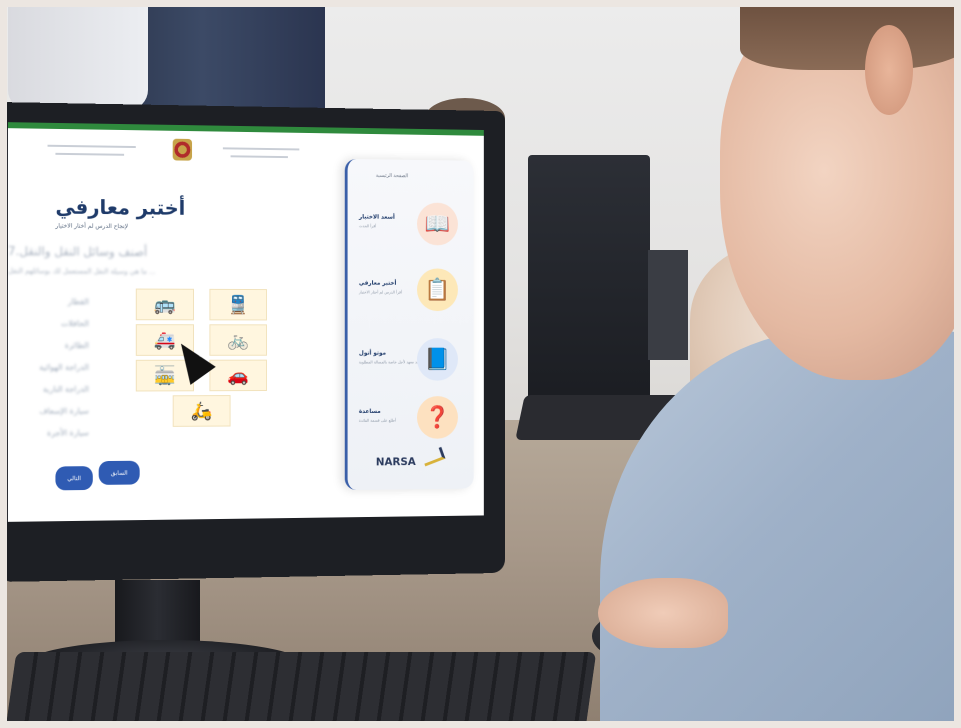 Image resolution: width=961 pixels, height=728 pixels. I want to click on sidebar-item-start: أسعد الاختبار أقرأ الحدث 📖, so click(410, 226).